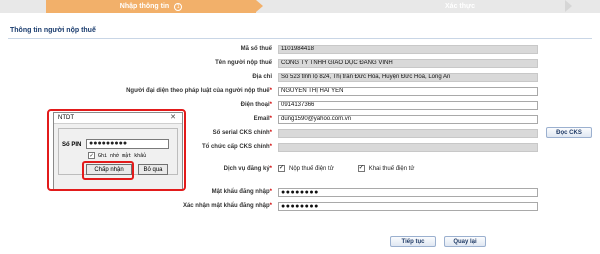 Image resolution: width=600 pixels, height=254 pixels. Describe the element at coordinates (408, 49) in the screenshot. I see `tax-code-field: 1101984418` at that location.